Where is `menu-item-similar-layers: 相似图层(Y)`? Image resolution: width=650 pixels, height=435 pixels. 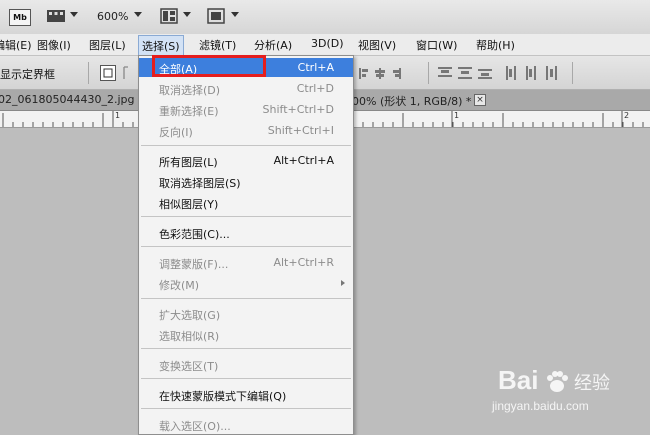 menu-item-similar-layers: 相似图层(Y) is located at coordinates (246, 202).